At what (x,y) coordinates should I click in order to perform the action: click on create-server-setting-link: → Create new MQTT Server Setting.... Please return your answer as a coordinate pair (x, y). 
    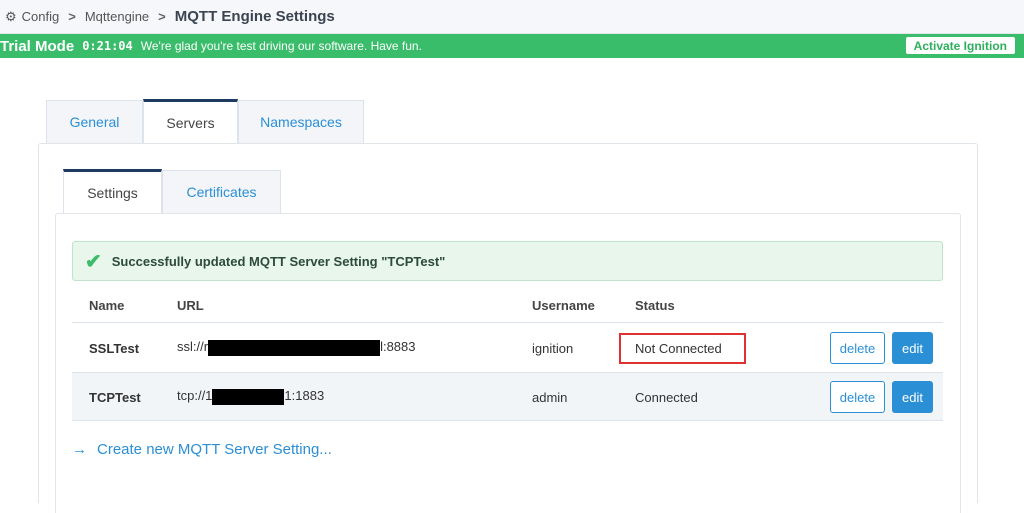
    Looking at the image, I should click on (202, 449).